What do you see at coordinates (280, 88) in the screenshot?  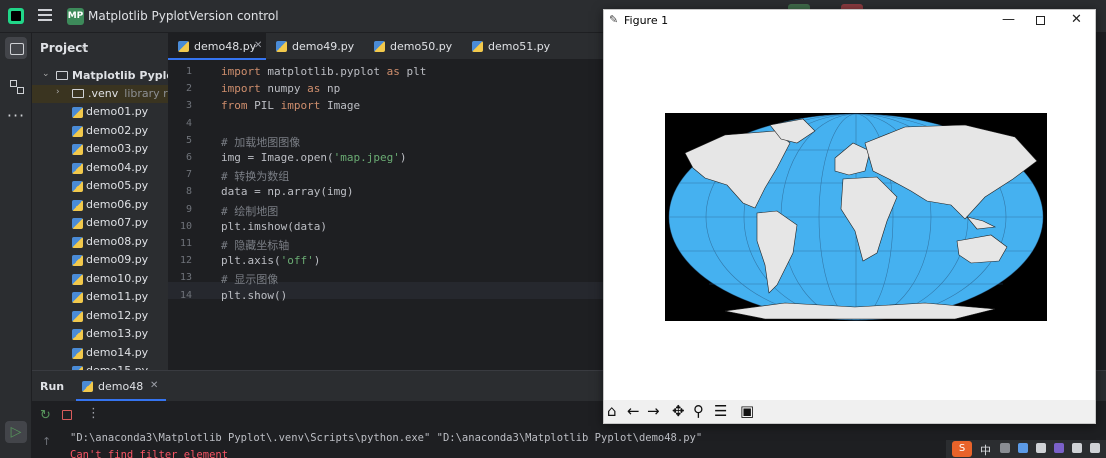 I see `code-line: import numpy as np` at bounding box center [280, 88].